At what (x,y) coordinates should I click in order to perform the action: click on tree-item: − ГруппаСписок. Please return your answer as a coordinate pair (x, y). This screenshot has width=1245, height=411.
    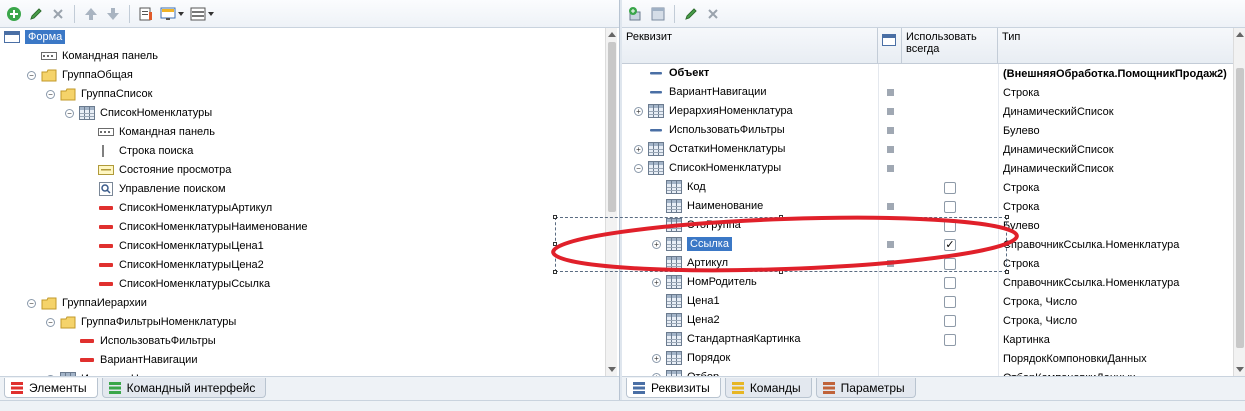
    Looking at the image, I should click on (302, 94).